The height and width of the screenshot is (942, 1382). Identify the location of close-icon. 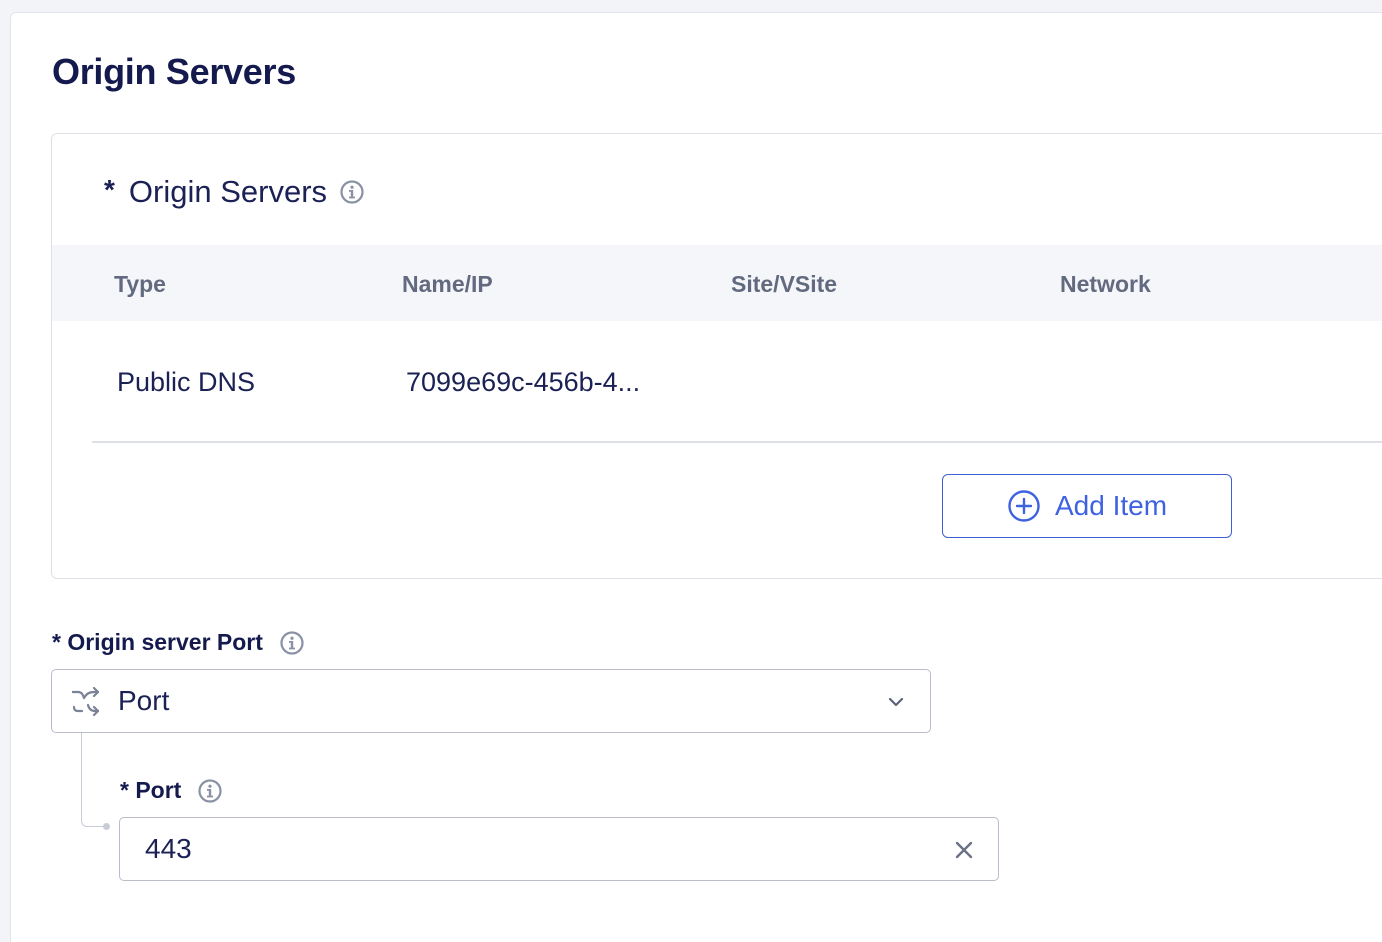
(964, 850).